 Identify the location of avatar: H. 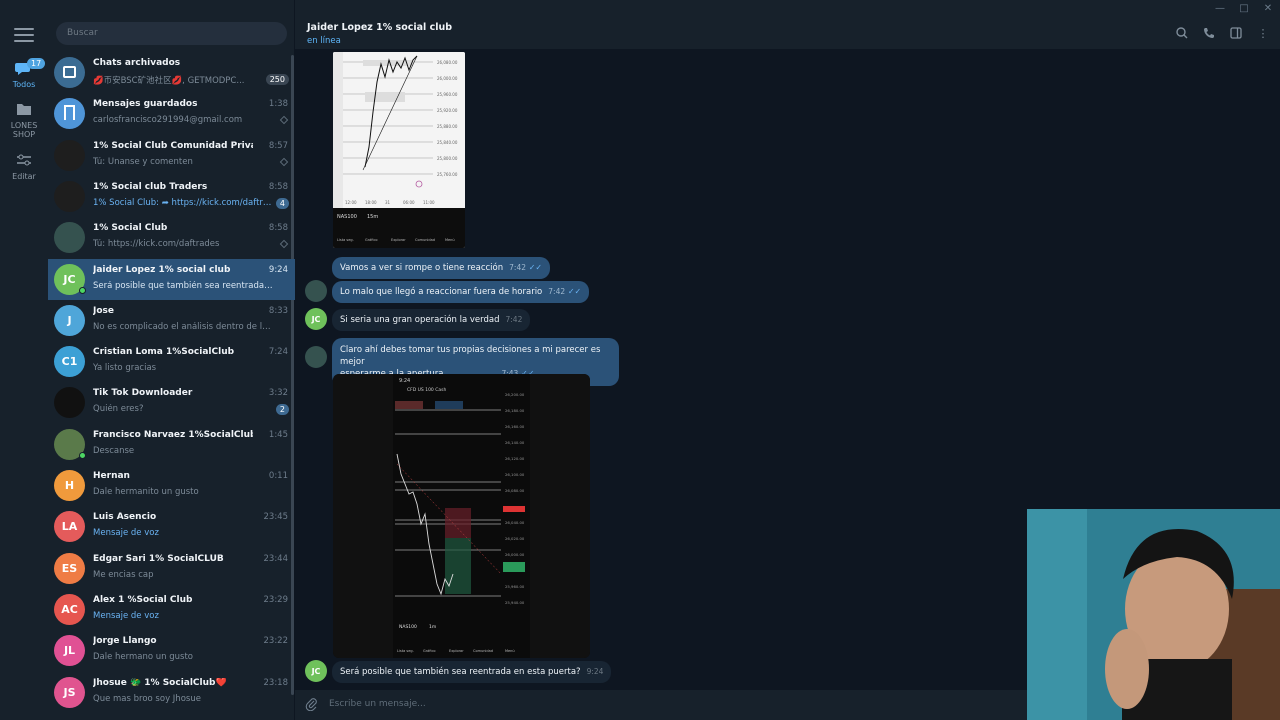
(69, 485).